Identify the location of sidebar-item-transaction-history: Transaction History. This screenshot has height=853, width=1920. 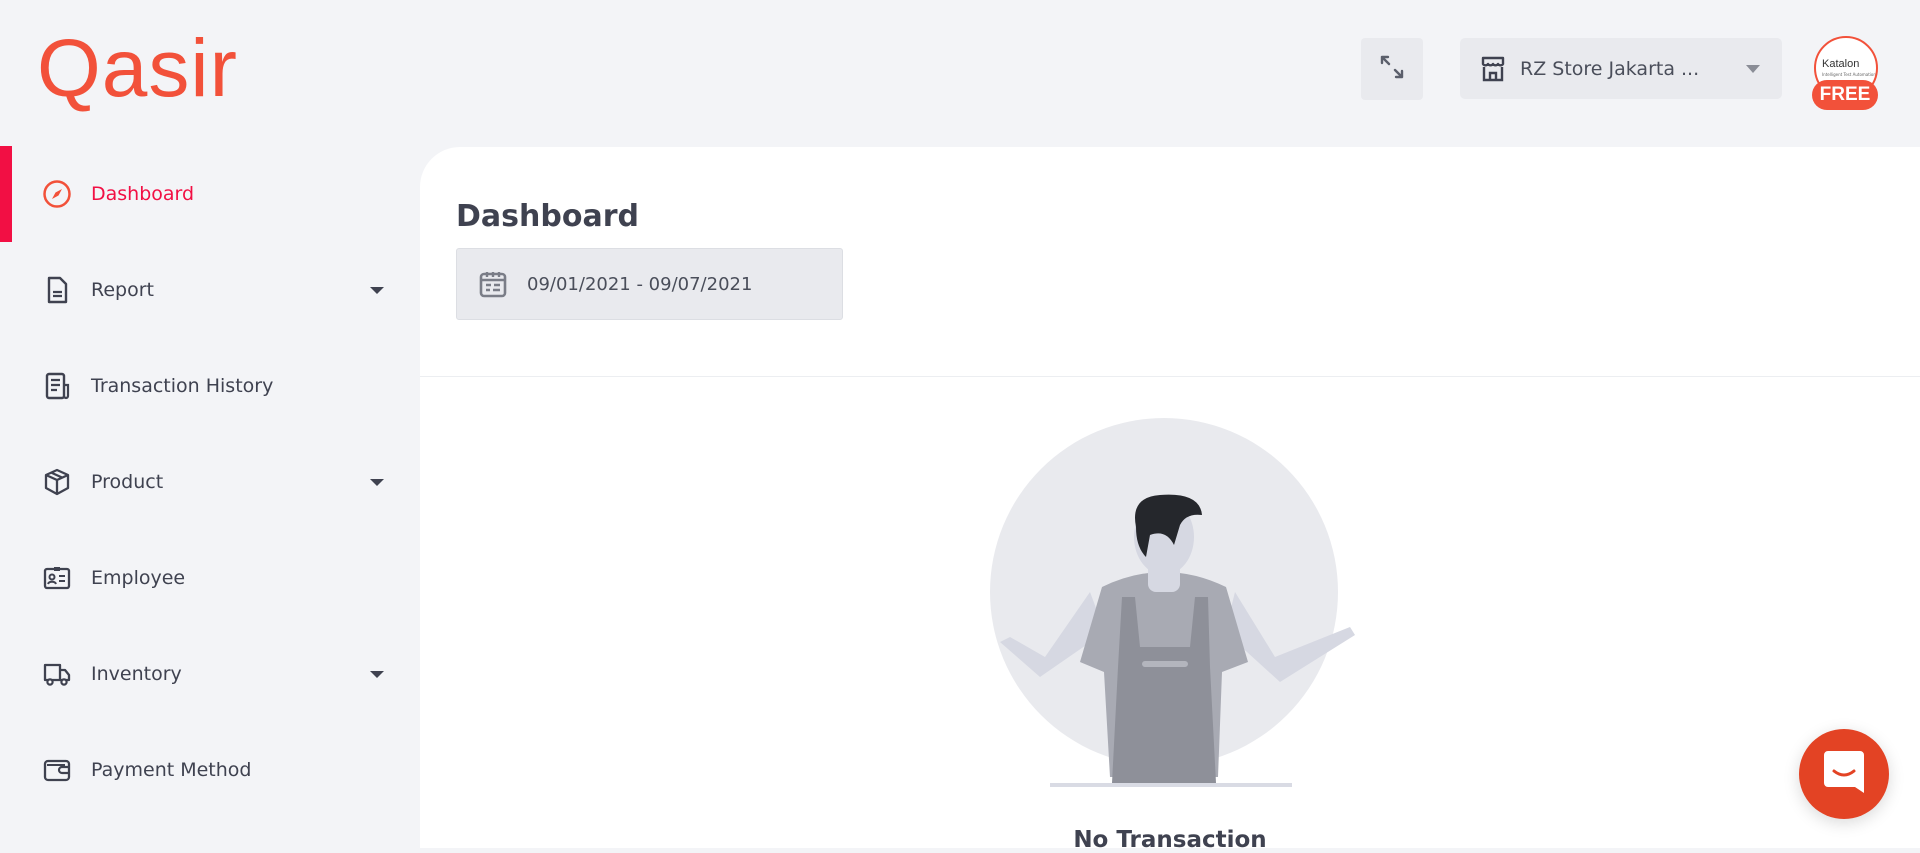
(210, 386).